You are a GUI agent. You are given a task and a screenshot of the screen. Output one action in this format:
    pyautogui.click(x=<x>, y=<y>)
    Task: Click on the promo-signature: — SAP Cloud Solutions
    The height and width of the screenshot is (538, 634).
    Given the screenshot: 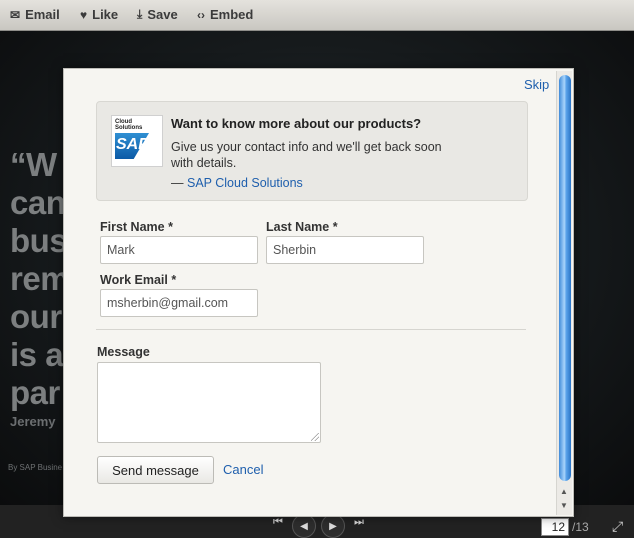 What is the action you would take?
    pyautogui.click(x=237, y=183)
    